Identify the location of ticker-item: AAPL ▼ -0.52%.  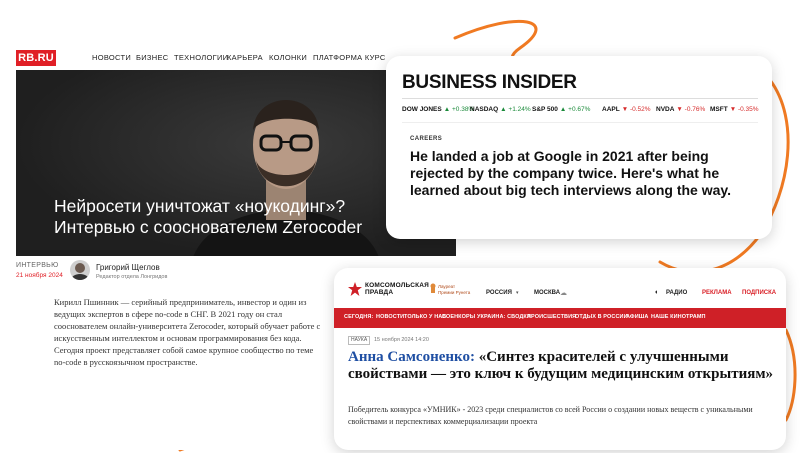
(626, 109).